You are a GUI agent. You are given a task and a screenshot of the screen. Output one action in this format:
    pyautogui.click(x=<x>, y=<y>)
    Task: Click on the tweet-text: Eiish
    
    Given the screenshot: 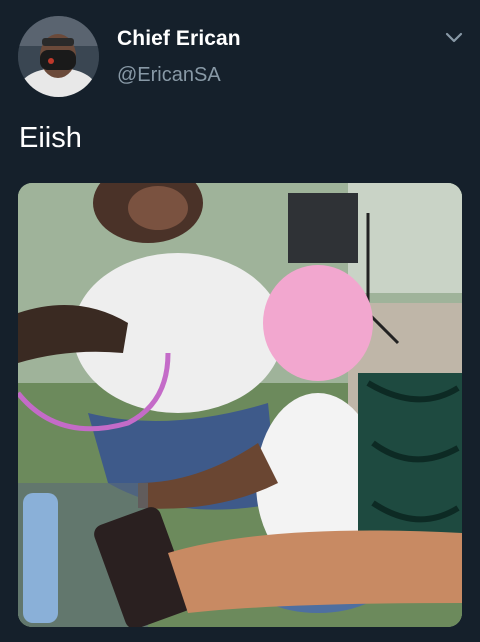 What is the action you would take?
    pyautogui.click(x=50, y=138)
    